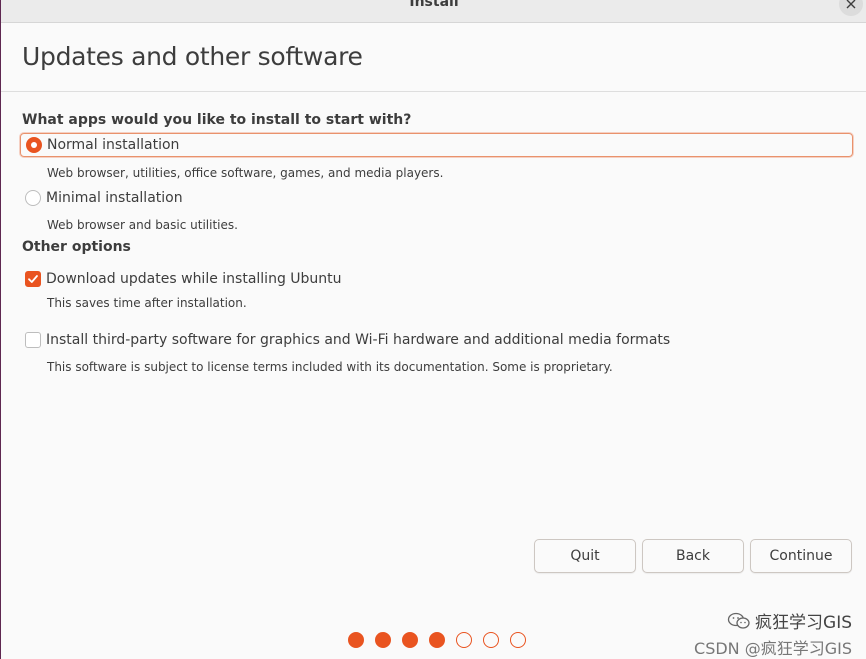  What do you see at coordinates (773, 633) in the screenshot?
I see `watermark: 疯狂学习GIS CSDN @疯狂学习GIS` at bounding box center [773, 633].